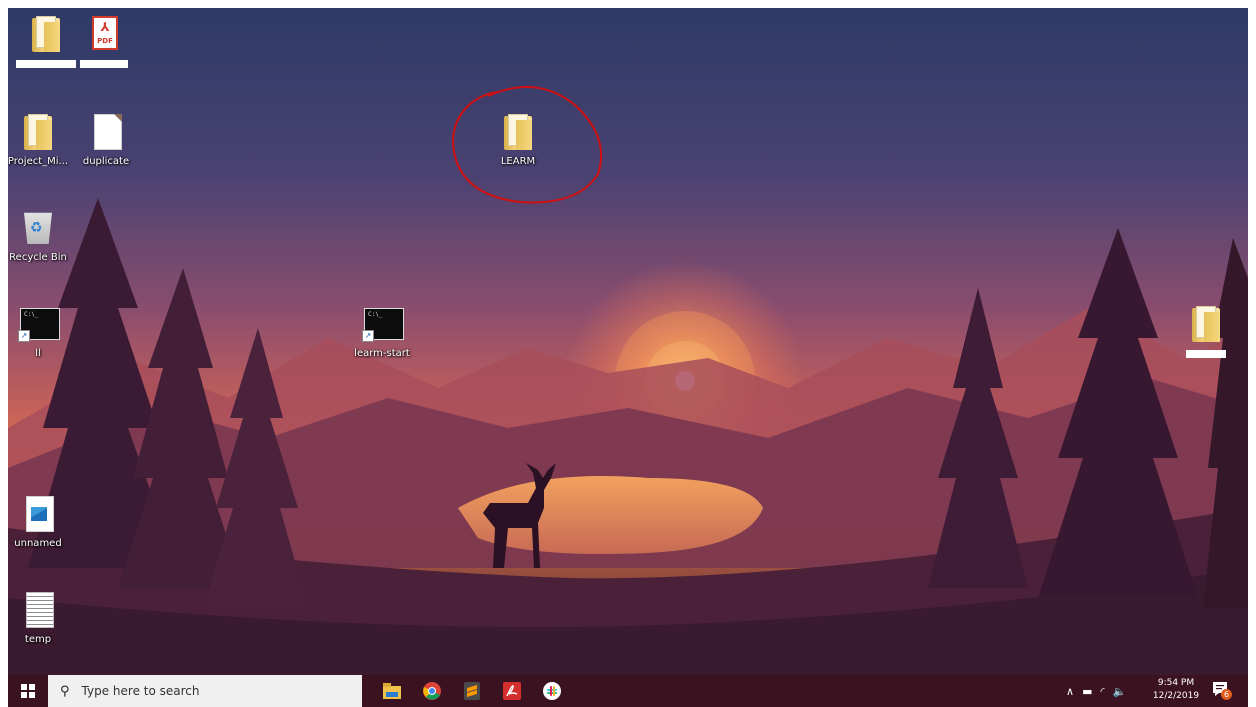 The width and height of the screenshot is (1256, 707). What do you see at coordinates (38, 543) in the screenshot?
I see `desktop-icon-label: unnamed` at bounding box center [38, 543].